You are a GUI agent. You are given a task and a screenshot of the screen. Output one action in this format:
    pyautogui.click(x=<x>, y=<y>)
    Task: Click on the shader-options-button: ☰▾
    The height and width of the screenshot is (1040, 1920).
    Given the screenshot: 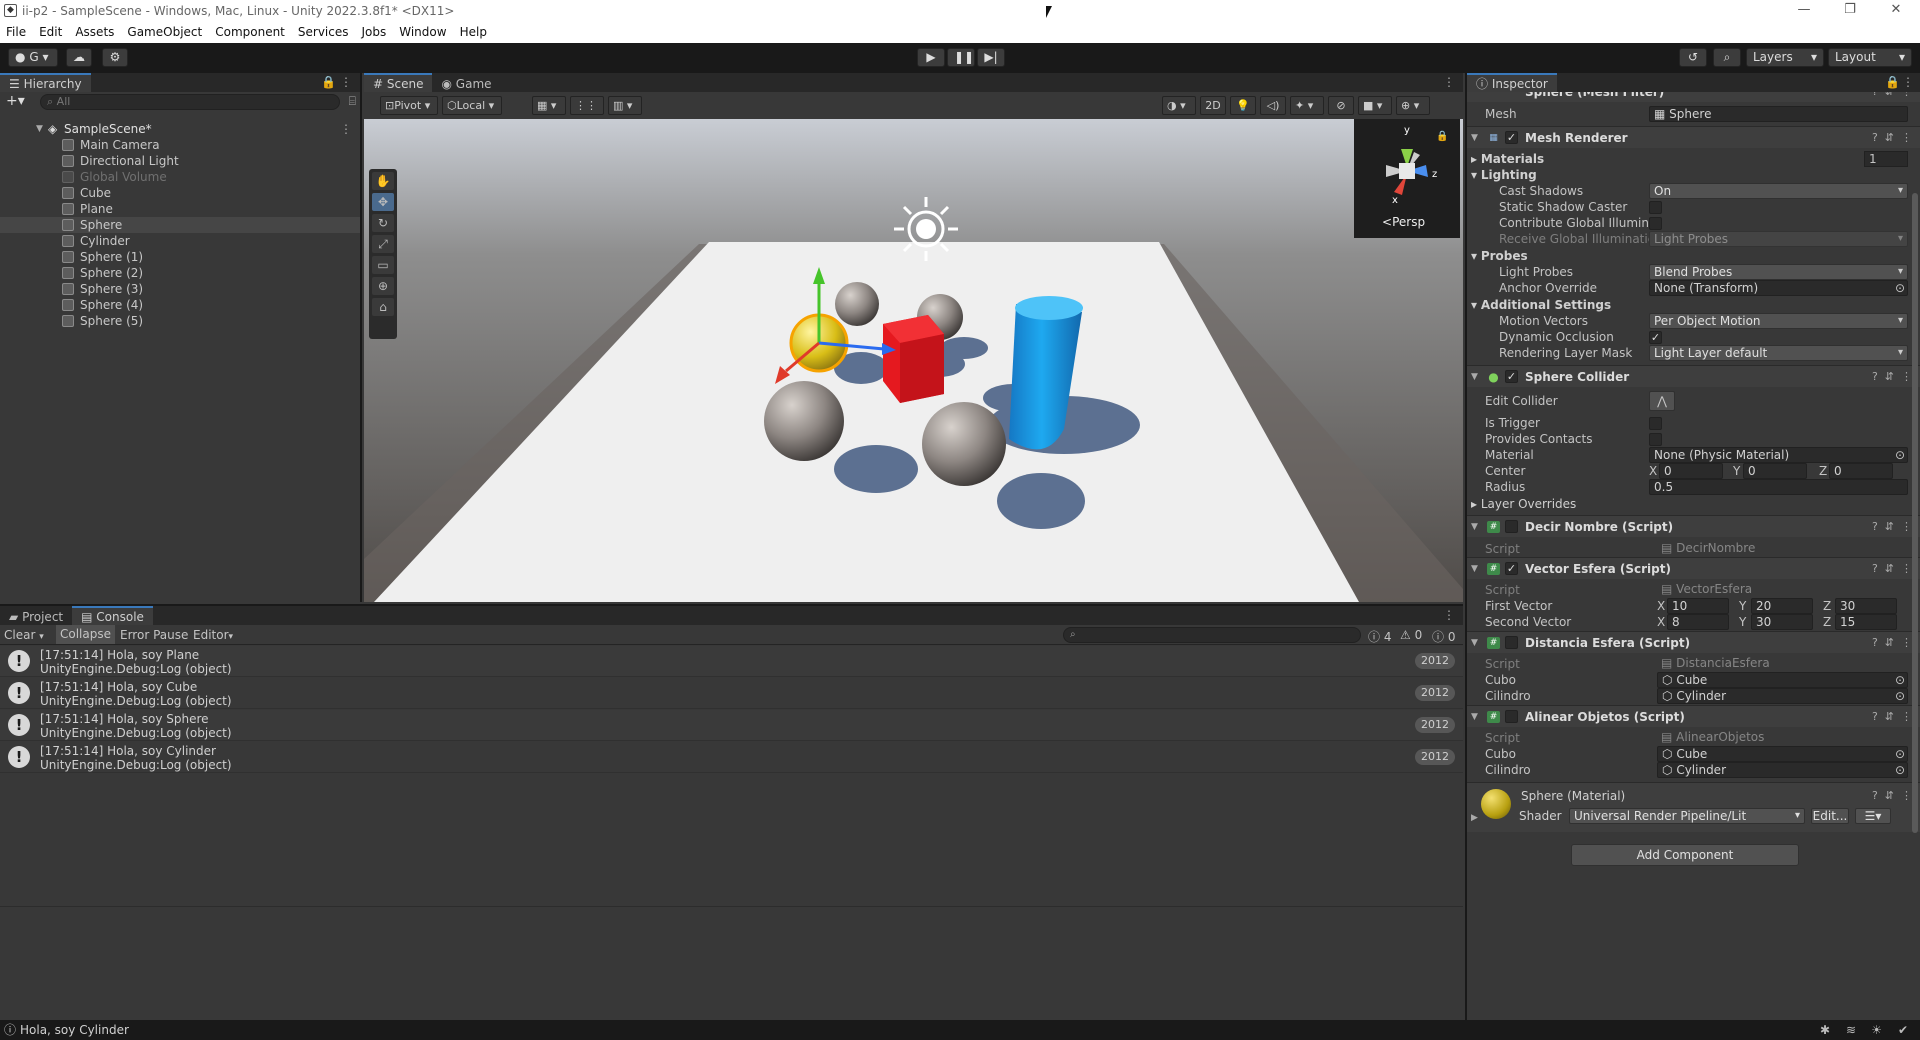 What is the action you would take?
    pyautogui.click(x=1873, y=816)
    